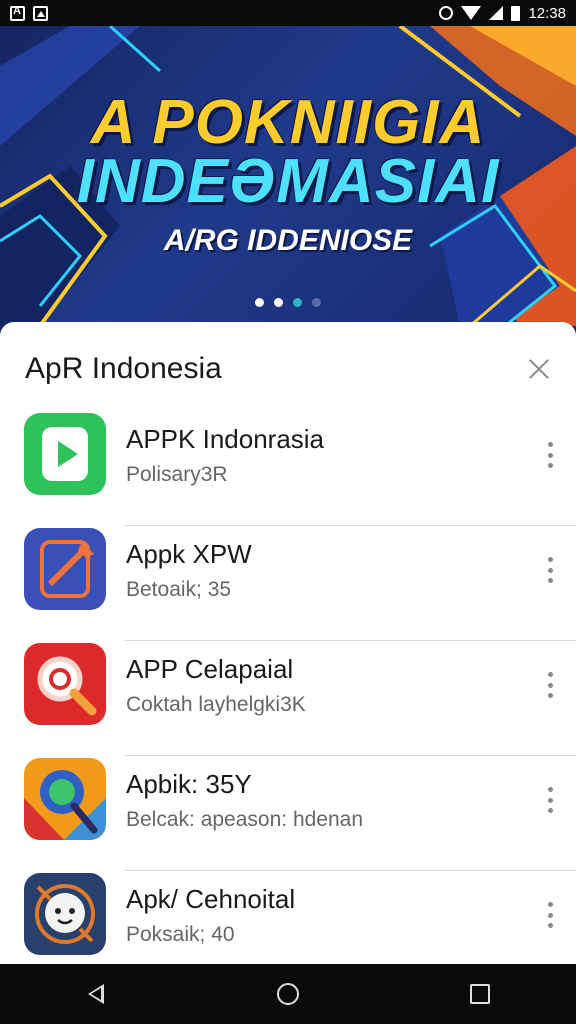  What do you see at coordinates (288, 181) in the screenshot?
I see `banner-title-line2: INDEƏMASIAI` at bounding box center [288, 181].